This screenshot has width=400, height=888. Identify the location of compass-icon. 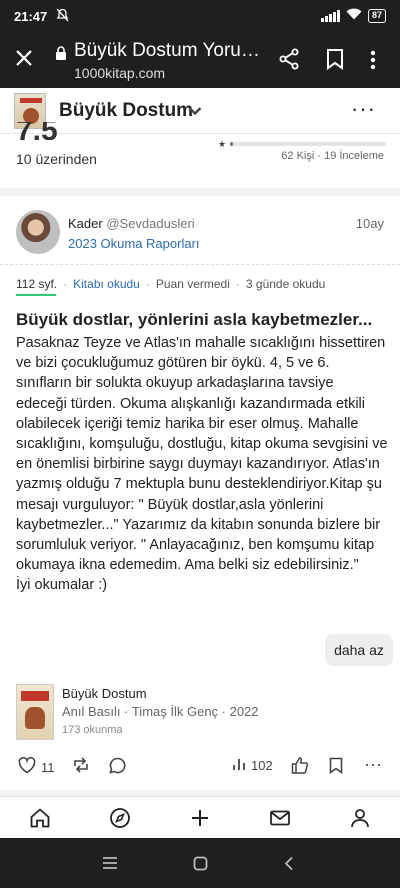
(120, 820).